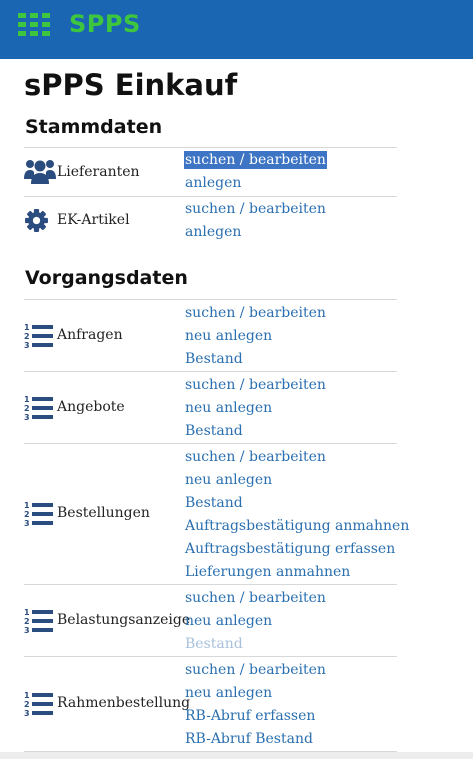 Image resolution: width=473 pixels, height=759 pixels. What do you see at coordinates (255, 598) in the screenshot?
I see `link-belastungsanzeige-suchen-bearbeiten: suchen / bearbeiten` at bounding box center [255, 598].